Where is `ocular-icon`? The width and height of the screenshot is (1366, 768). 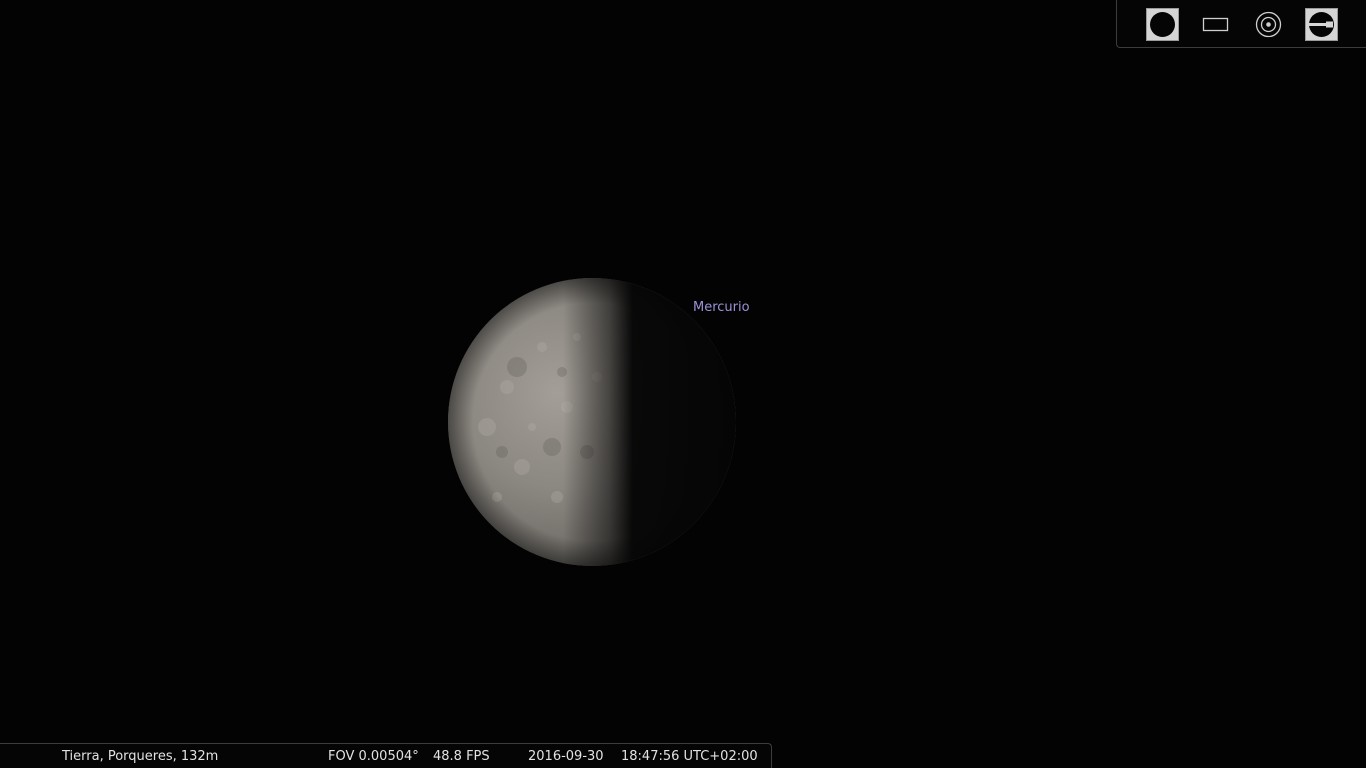
ocular-icon is located at coordinates (1321, 24).